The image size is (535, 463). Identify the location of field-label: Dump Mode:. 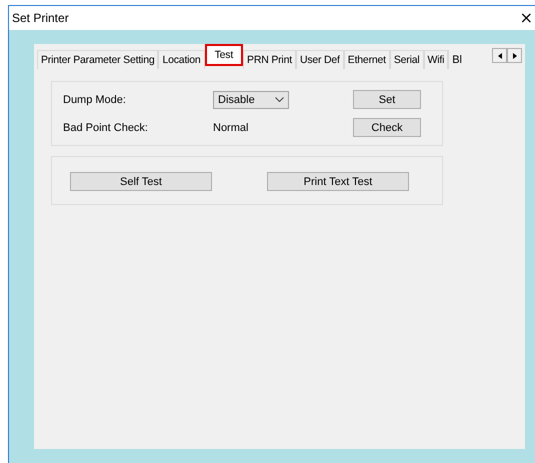
(95, 100).